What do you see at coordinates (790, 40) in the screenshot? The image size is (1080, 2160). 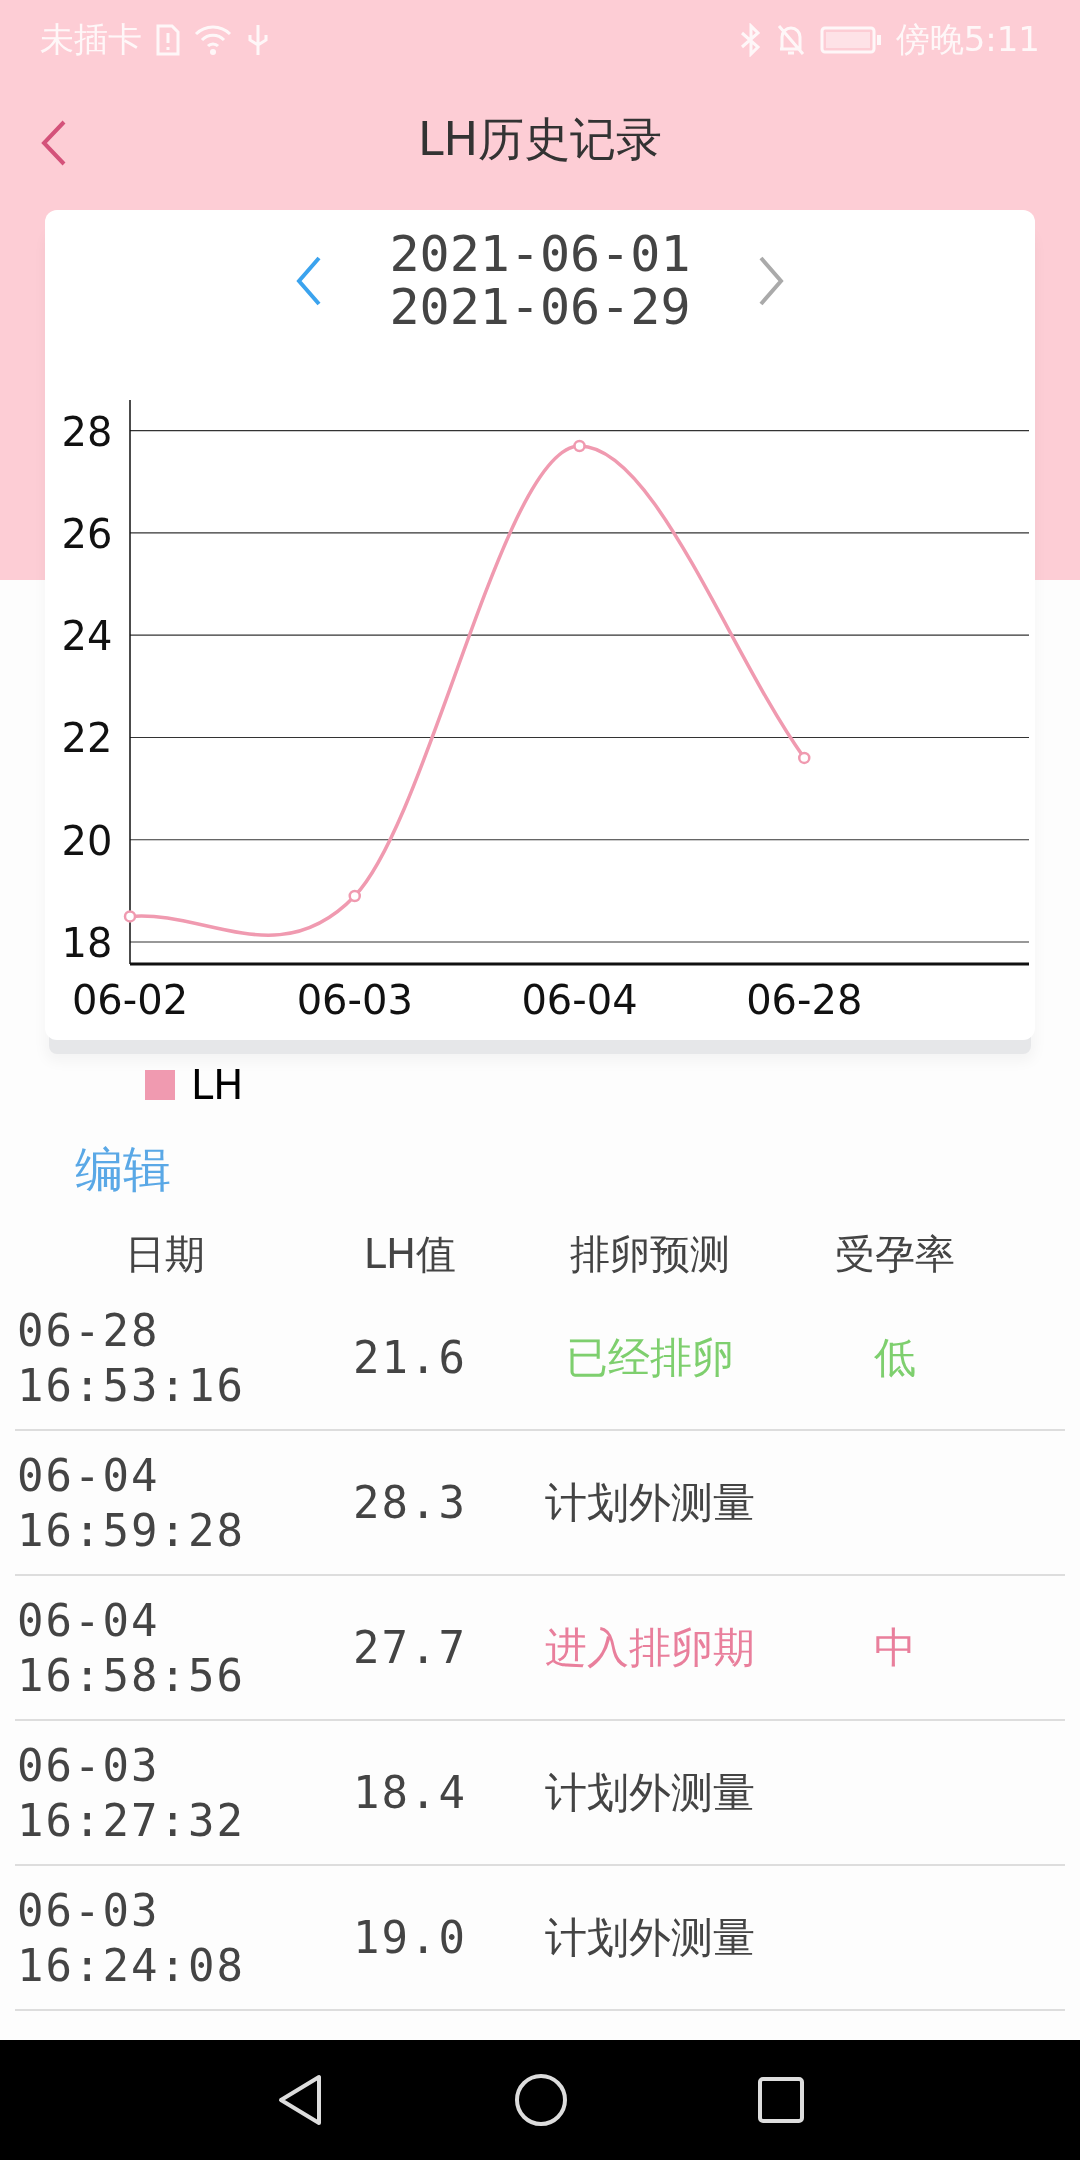 I see `bell-muted-icon` at bounding box center [790, 40].